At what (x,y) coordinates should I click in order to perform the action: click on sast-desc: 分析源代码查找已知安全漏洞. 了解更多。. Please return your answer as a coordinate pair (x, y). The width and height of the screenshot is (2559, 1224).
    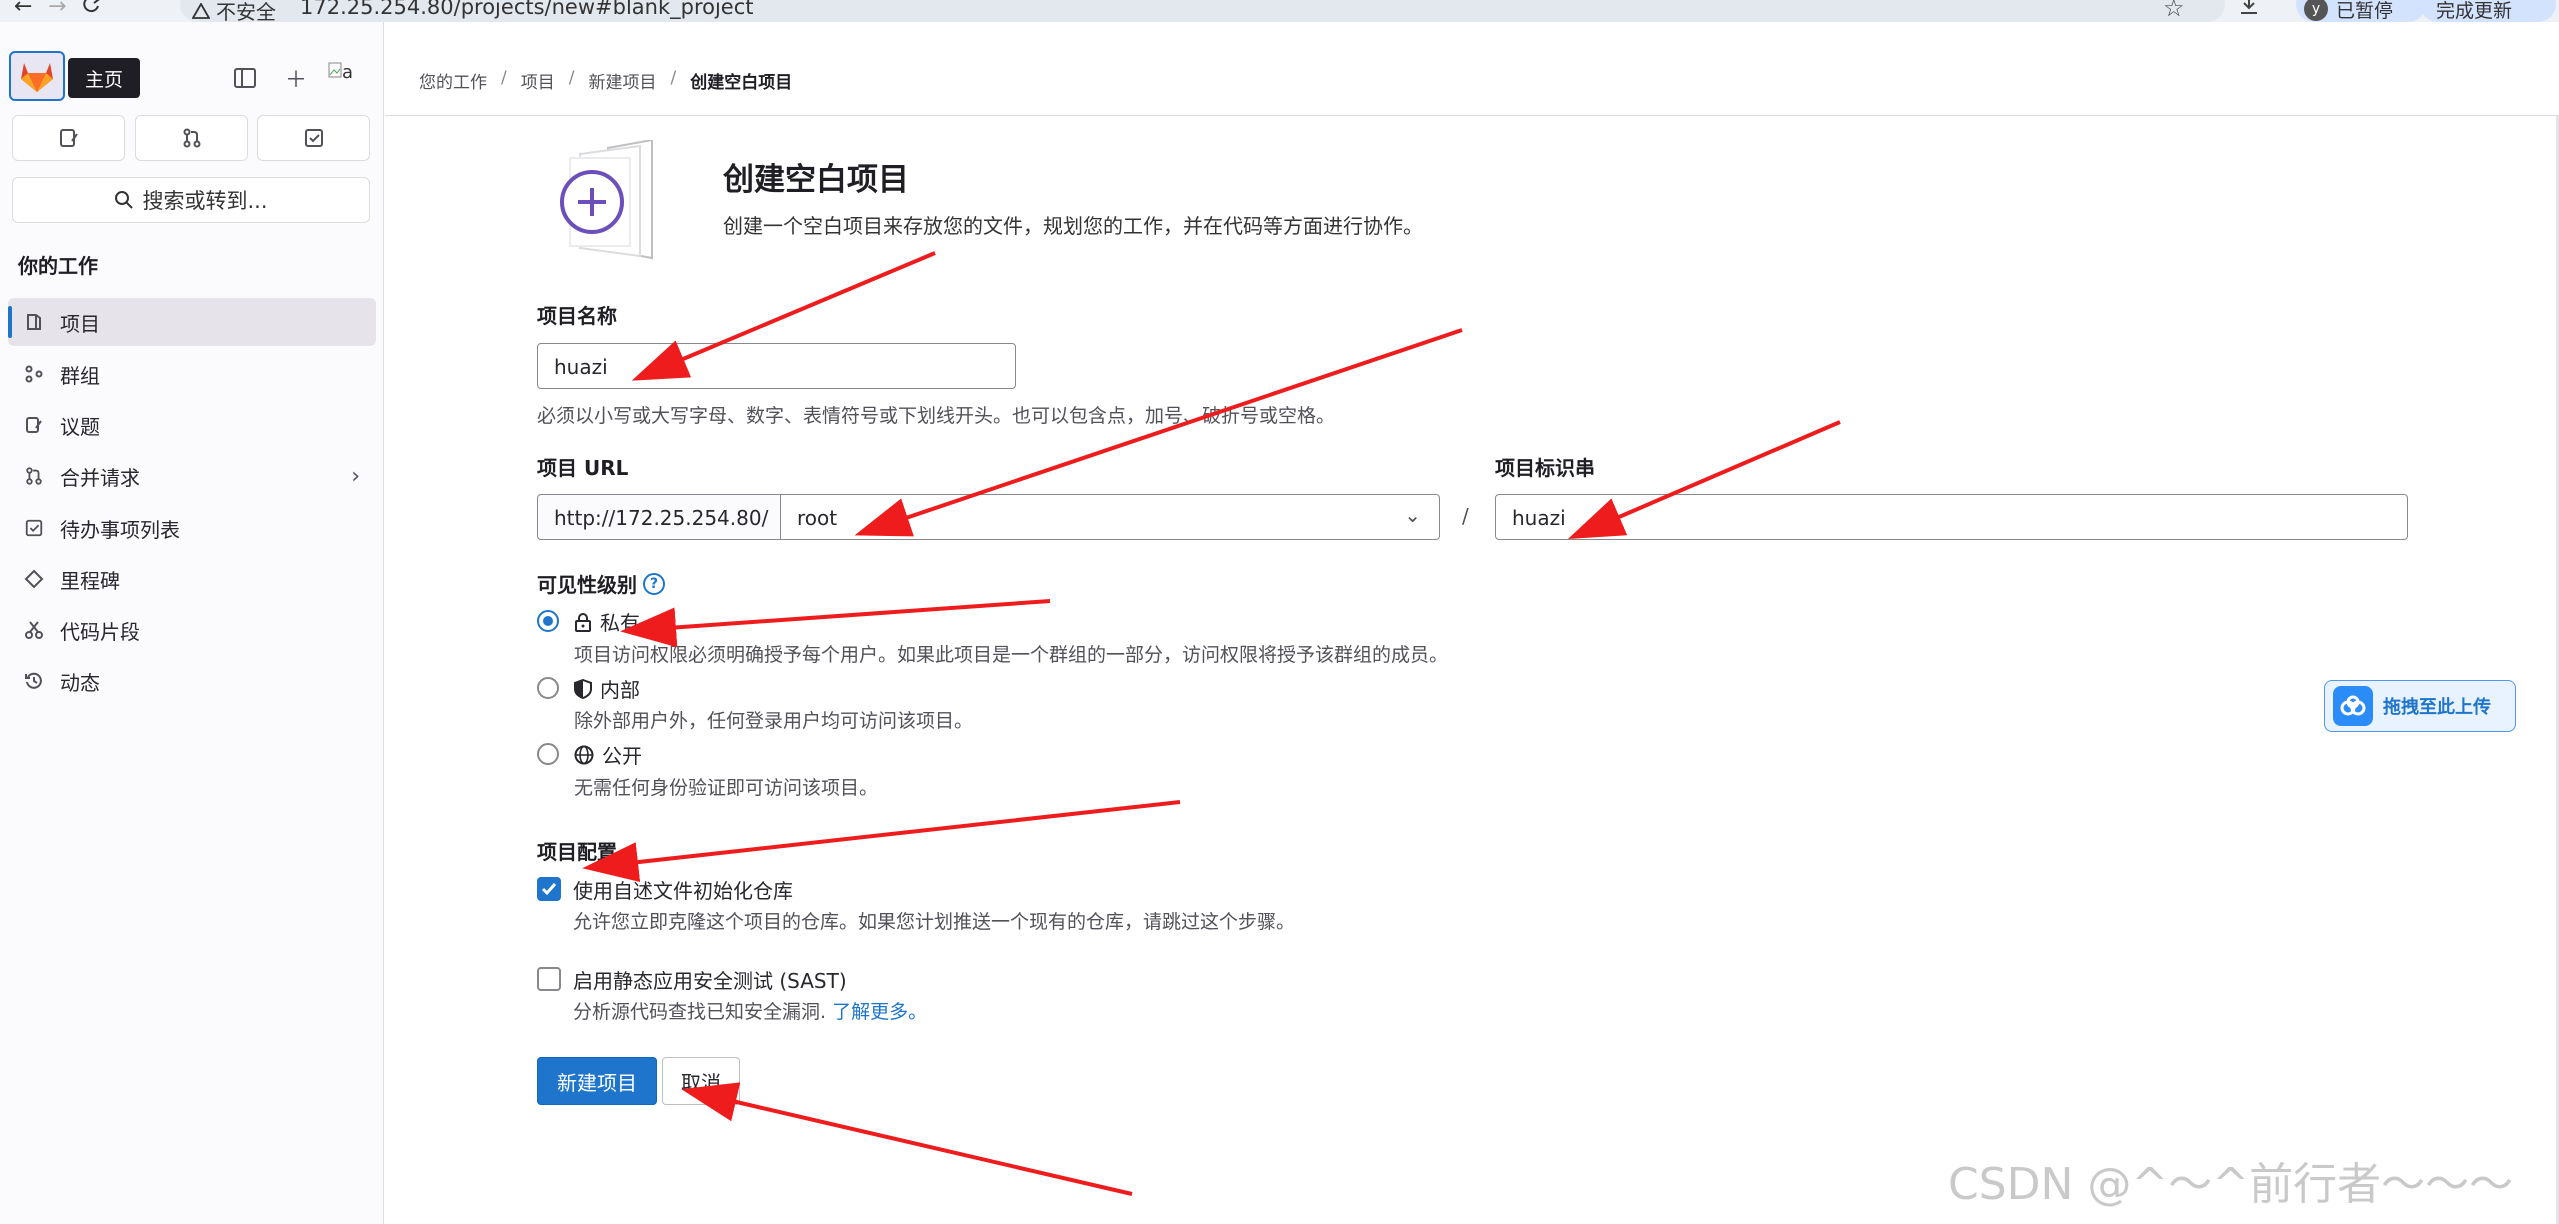
    Looking at the image, I should click on (750, 1010).